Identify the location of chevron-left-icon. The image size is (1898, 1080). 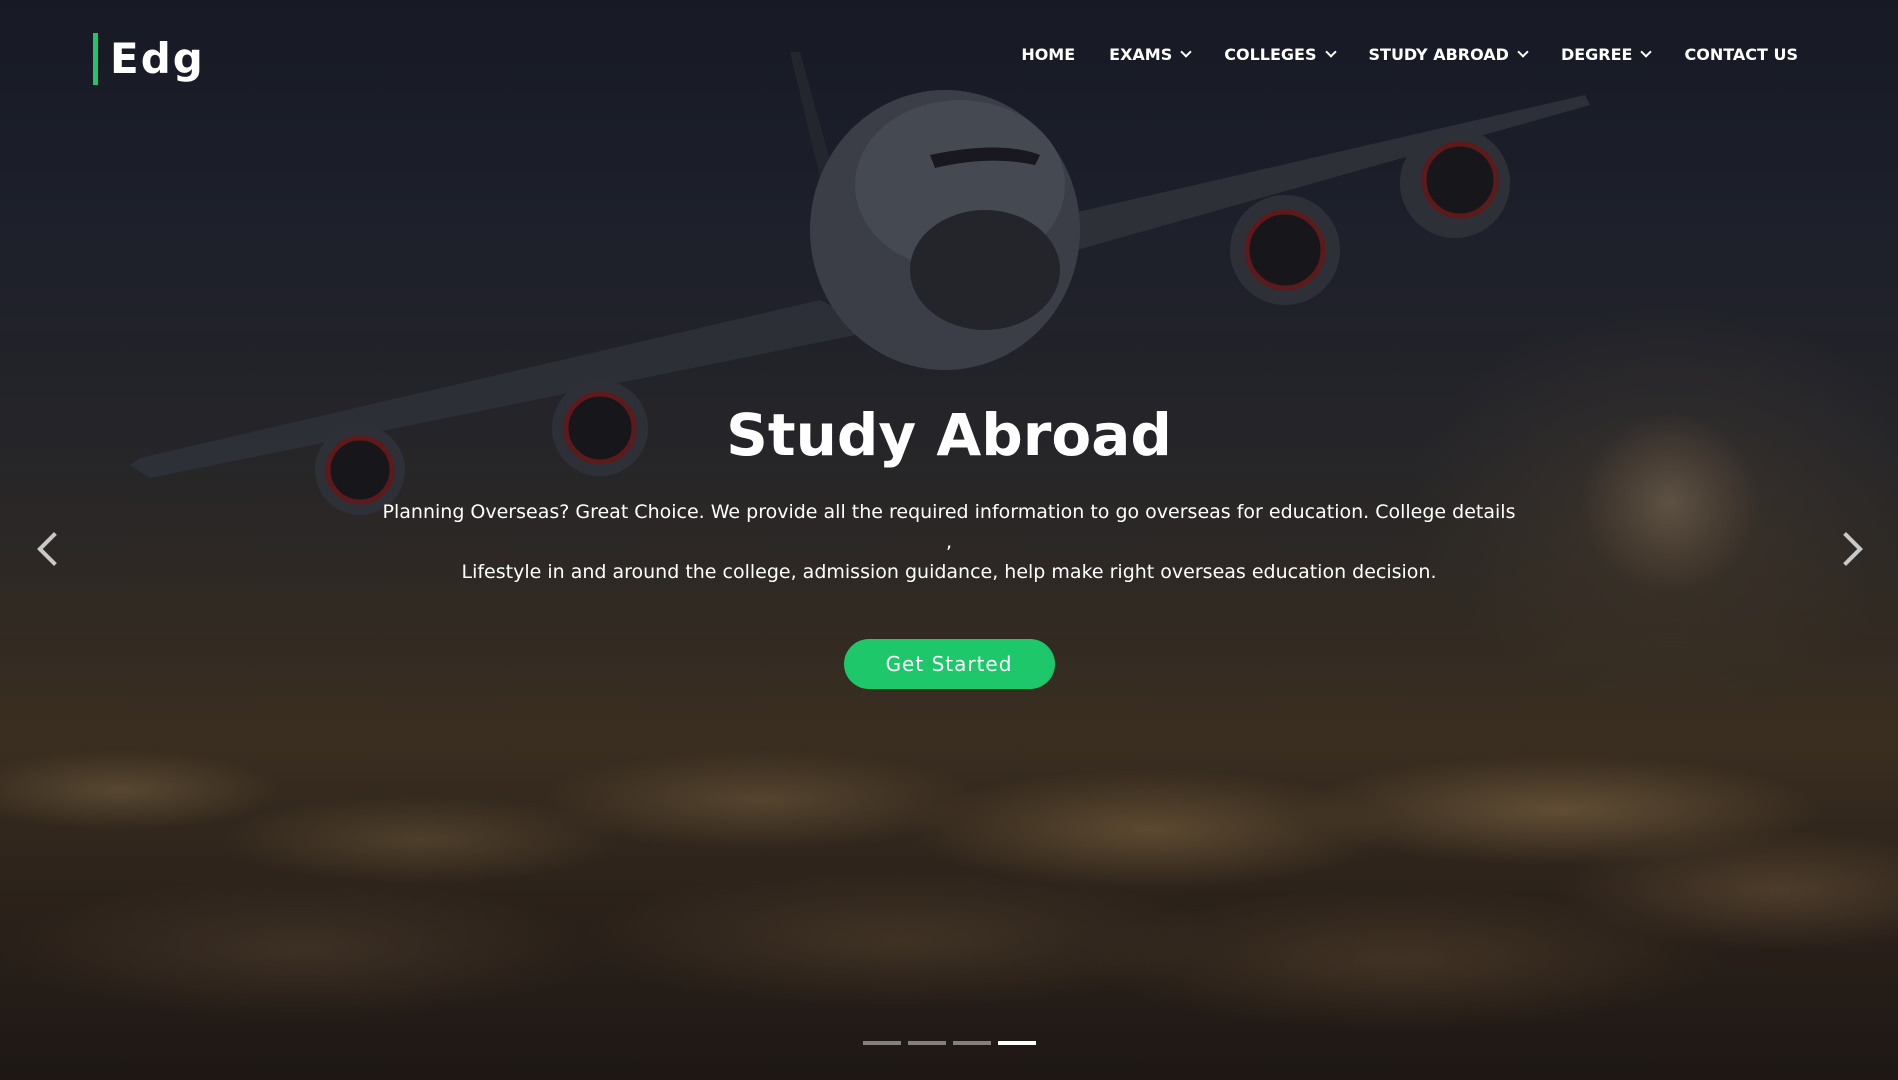
(54, 549).